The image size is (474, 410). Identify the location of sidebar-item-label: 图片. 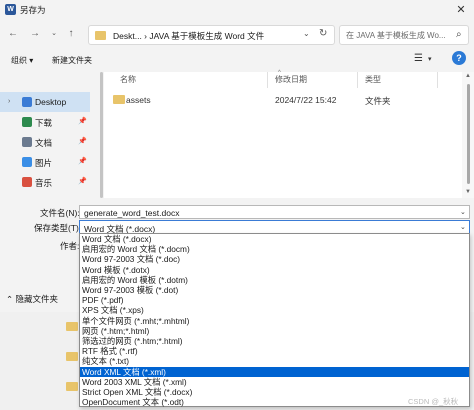
(44, 163).